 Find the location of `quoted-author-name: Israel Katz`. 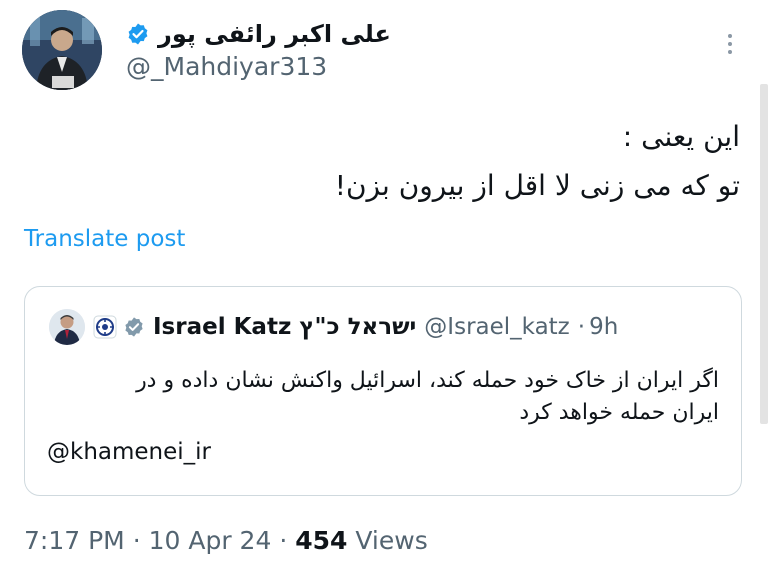

quoted-author-name: Israel Katz is located at coordinates (222, 327).